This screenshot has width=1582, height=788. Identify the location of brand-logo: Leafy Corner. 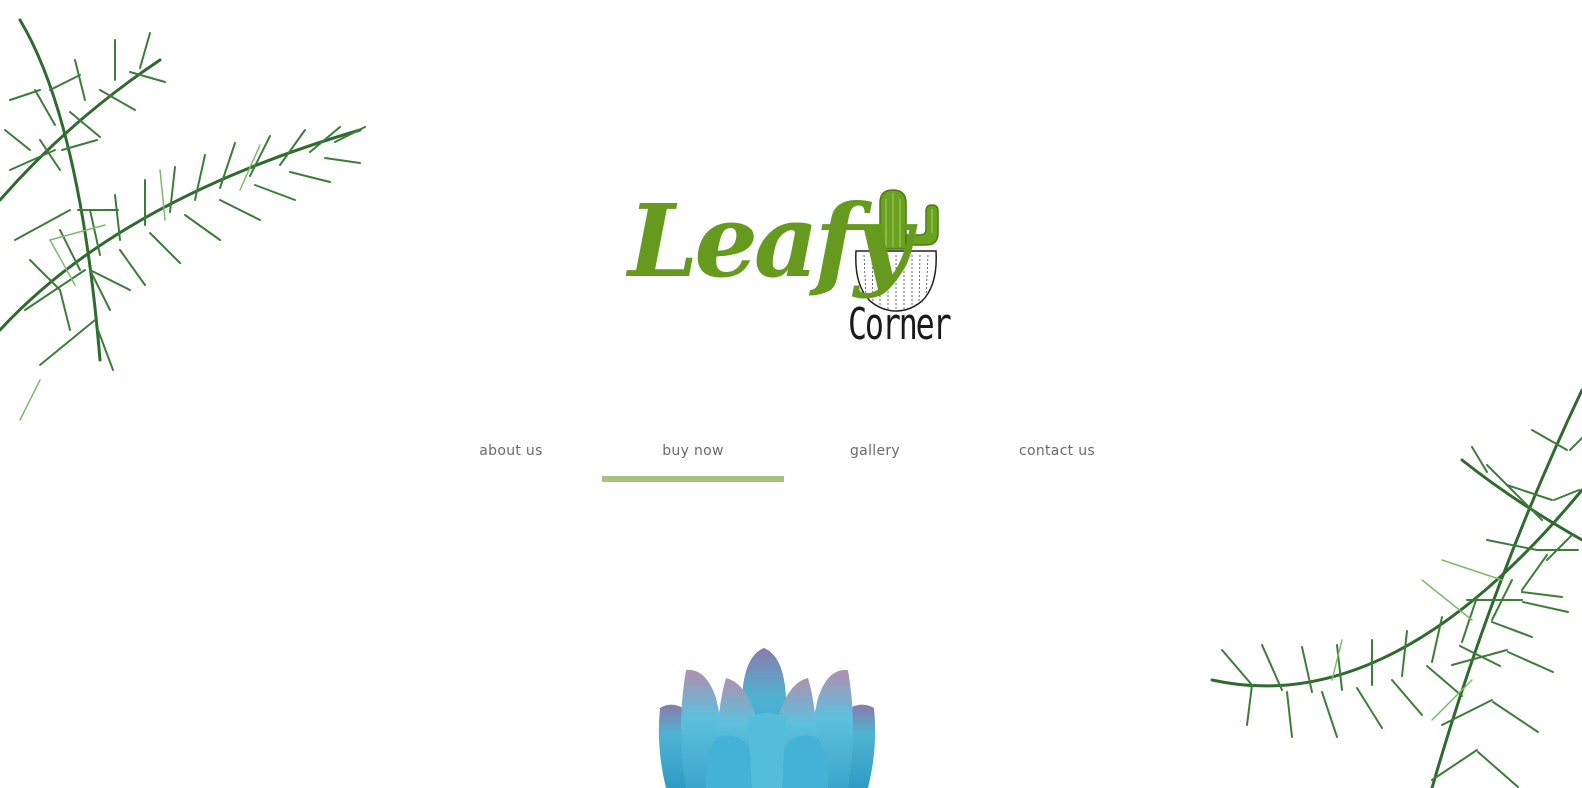
(787, 275).